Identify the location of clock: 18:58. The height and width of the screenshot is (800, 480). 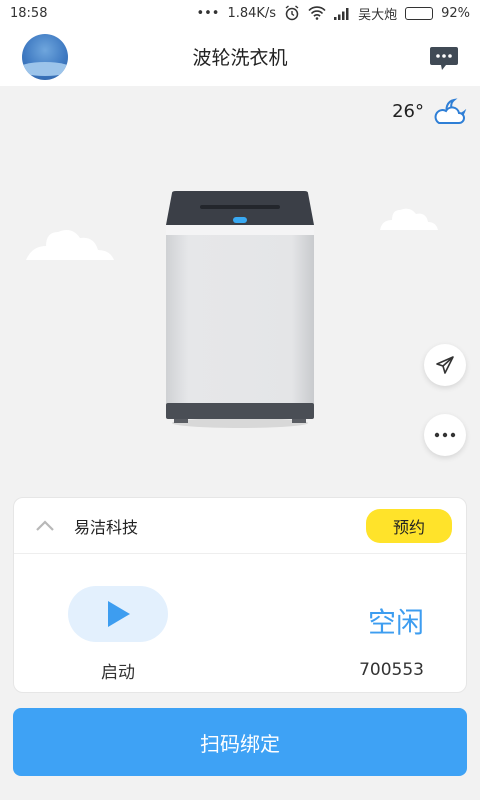
(29, 13).